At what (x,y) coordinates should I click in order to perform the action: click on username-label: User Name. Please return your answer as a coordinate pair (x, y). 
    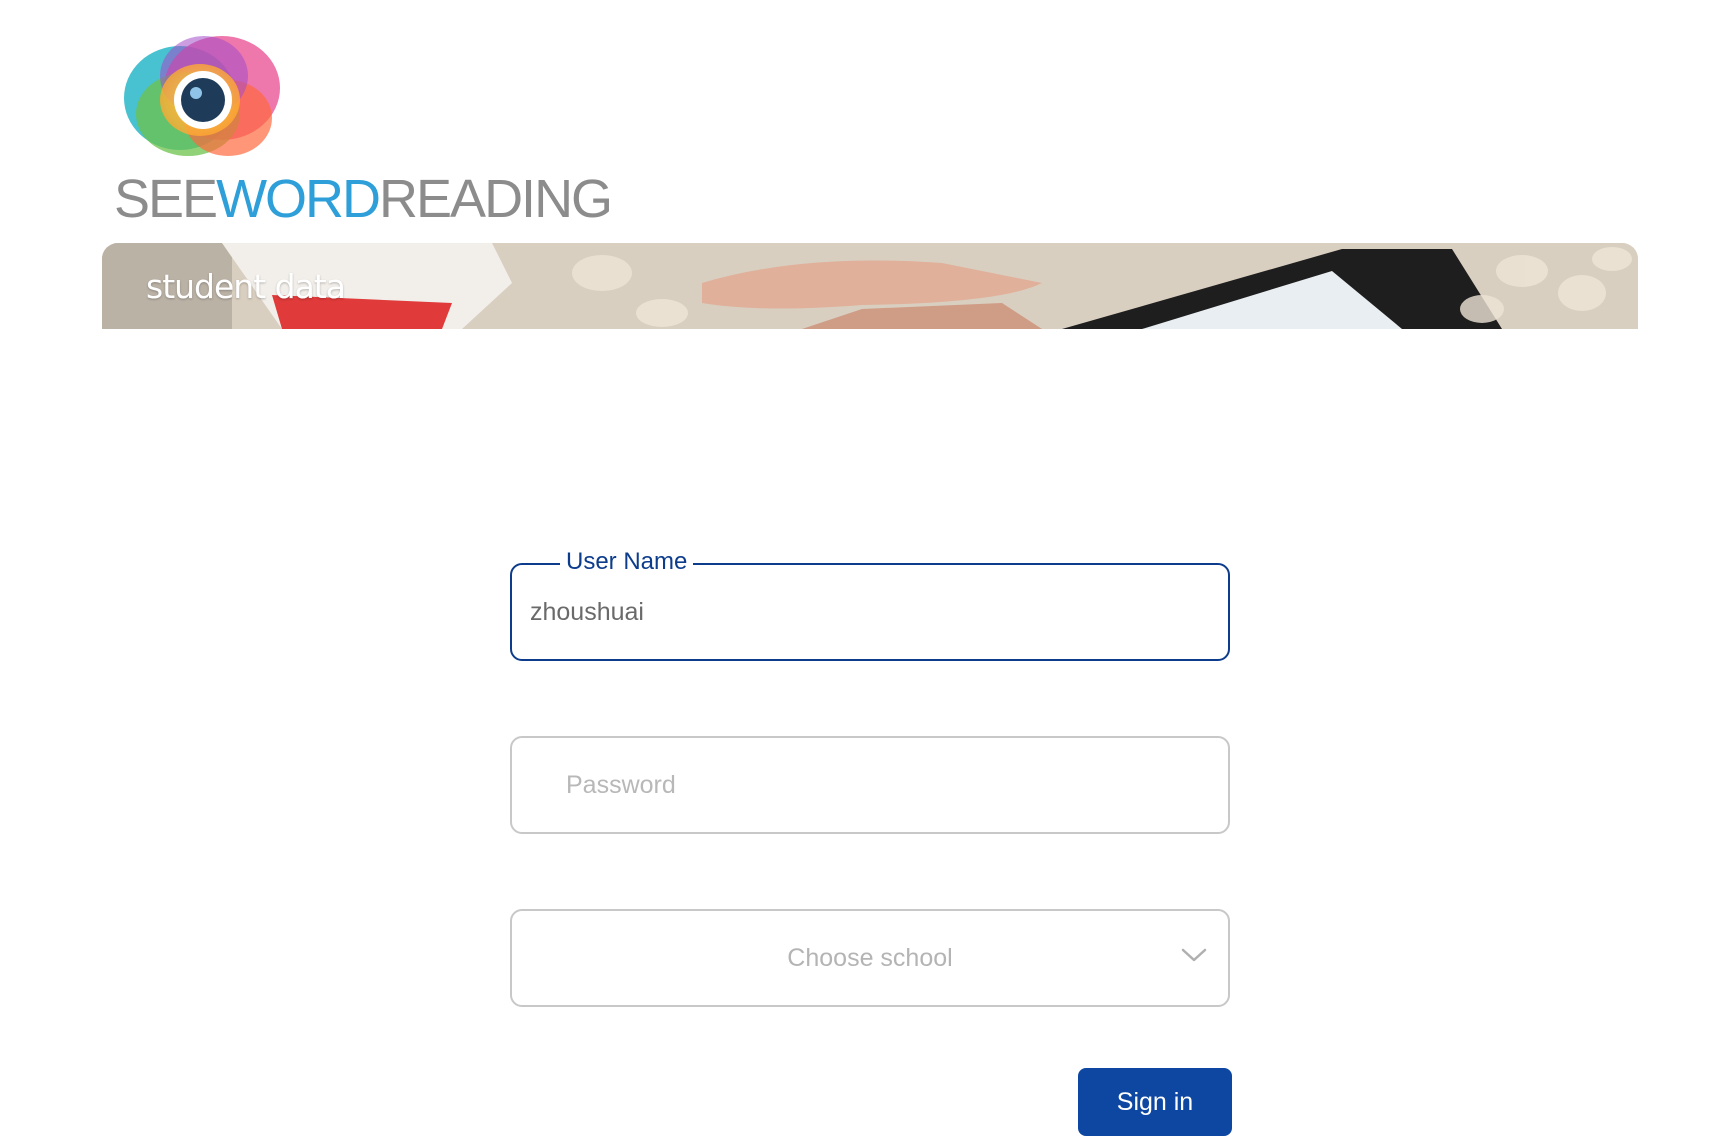
    Looking at the image, I should click on (627, 562).